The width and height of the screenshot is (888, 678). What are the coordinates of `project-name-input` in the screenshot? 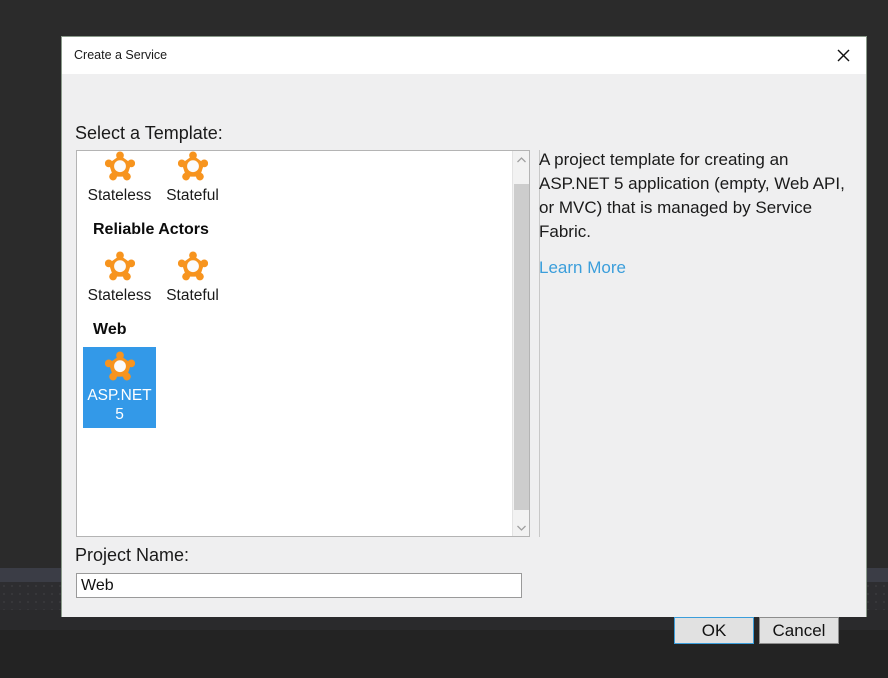 It's located at (299, 585).